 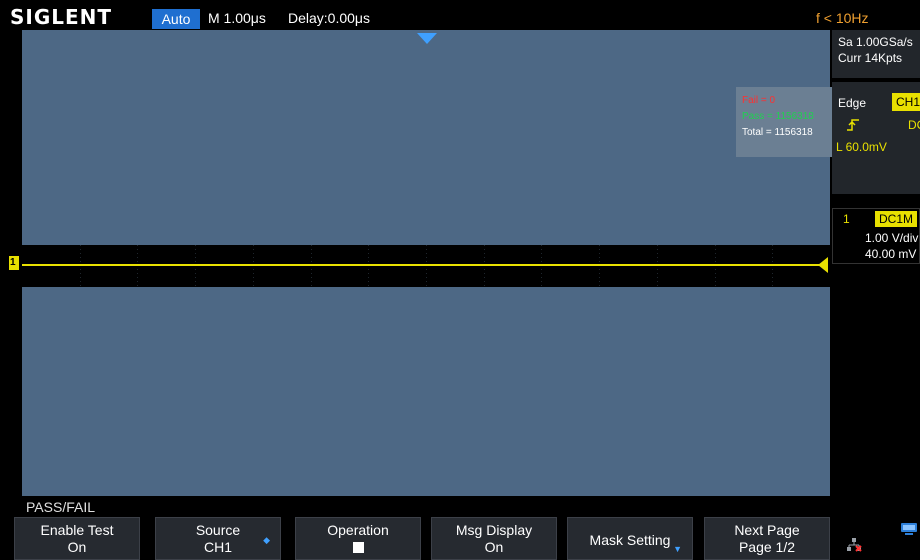 I want to click on softkey-label: Msg Display, so click(x=494, y=530).